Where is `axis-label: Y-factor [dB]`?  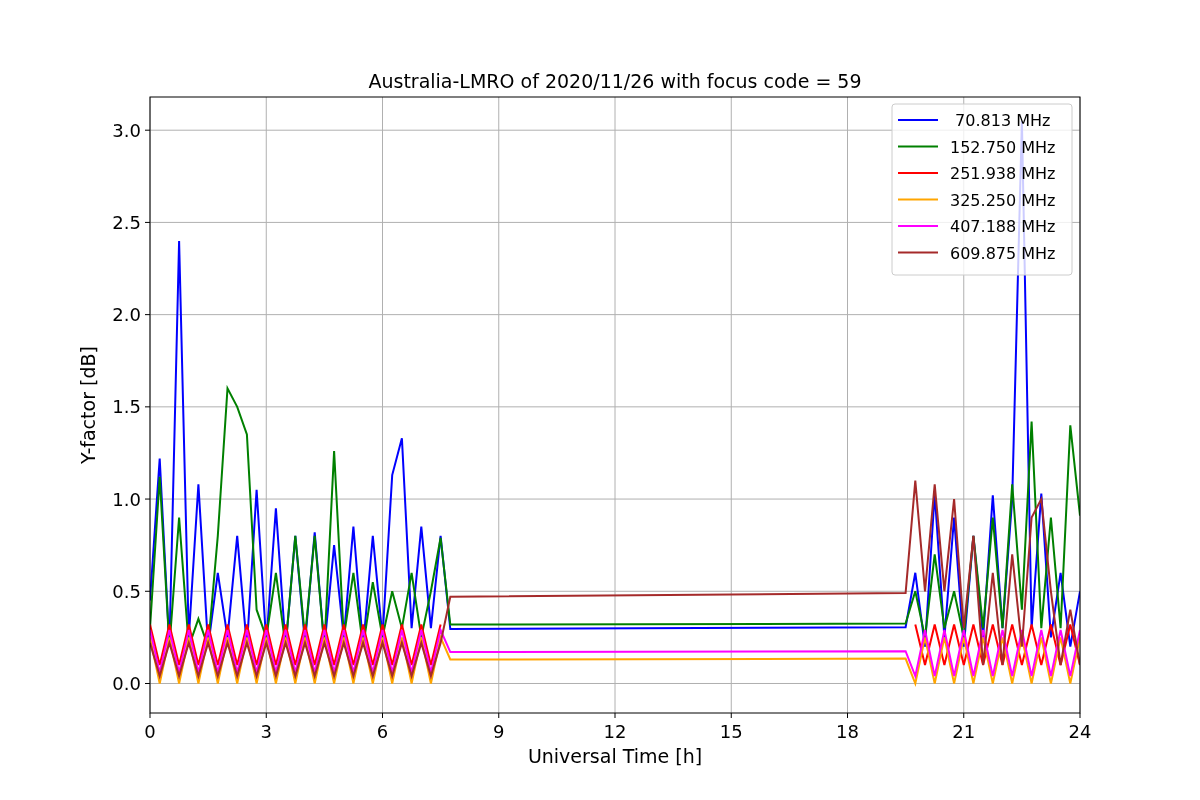 axis-label: Y-factor [dB] is located at coordinates (88, 405).